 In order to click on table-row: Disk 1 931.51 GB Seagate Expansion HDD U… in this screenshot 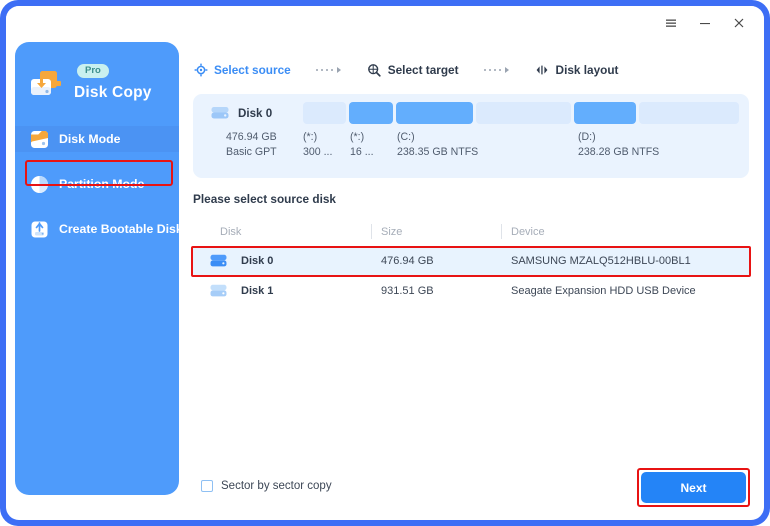, I will do `click(471, 291)`.